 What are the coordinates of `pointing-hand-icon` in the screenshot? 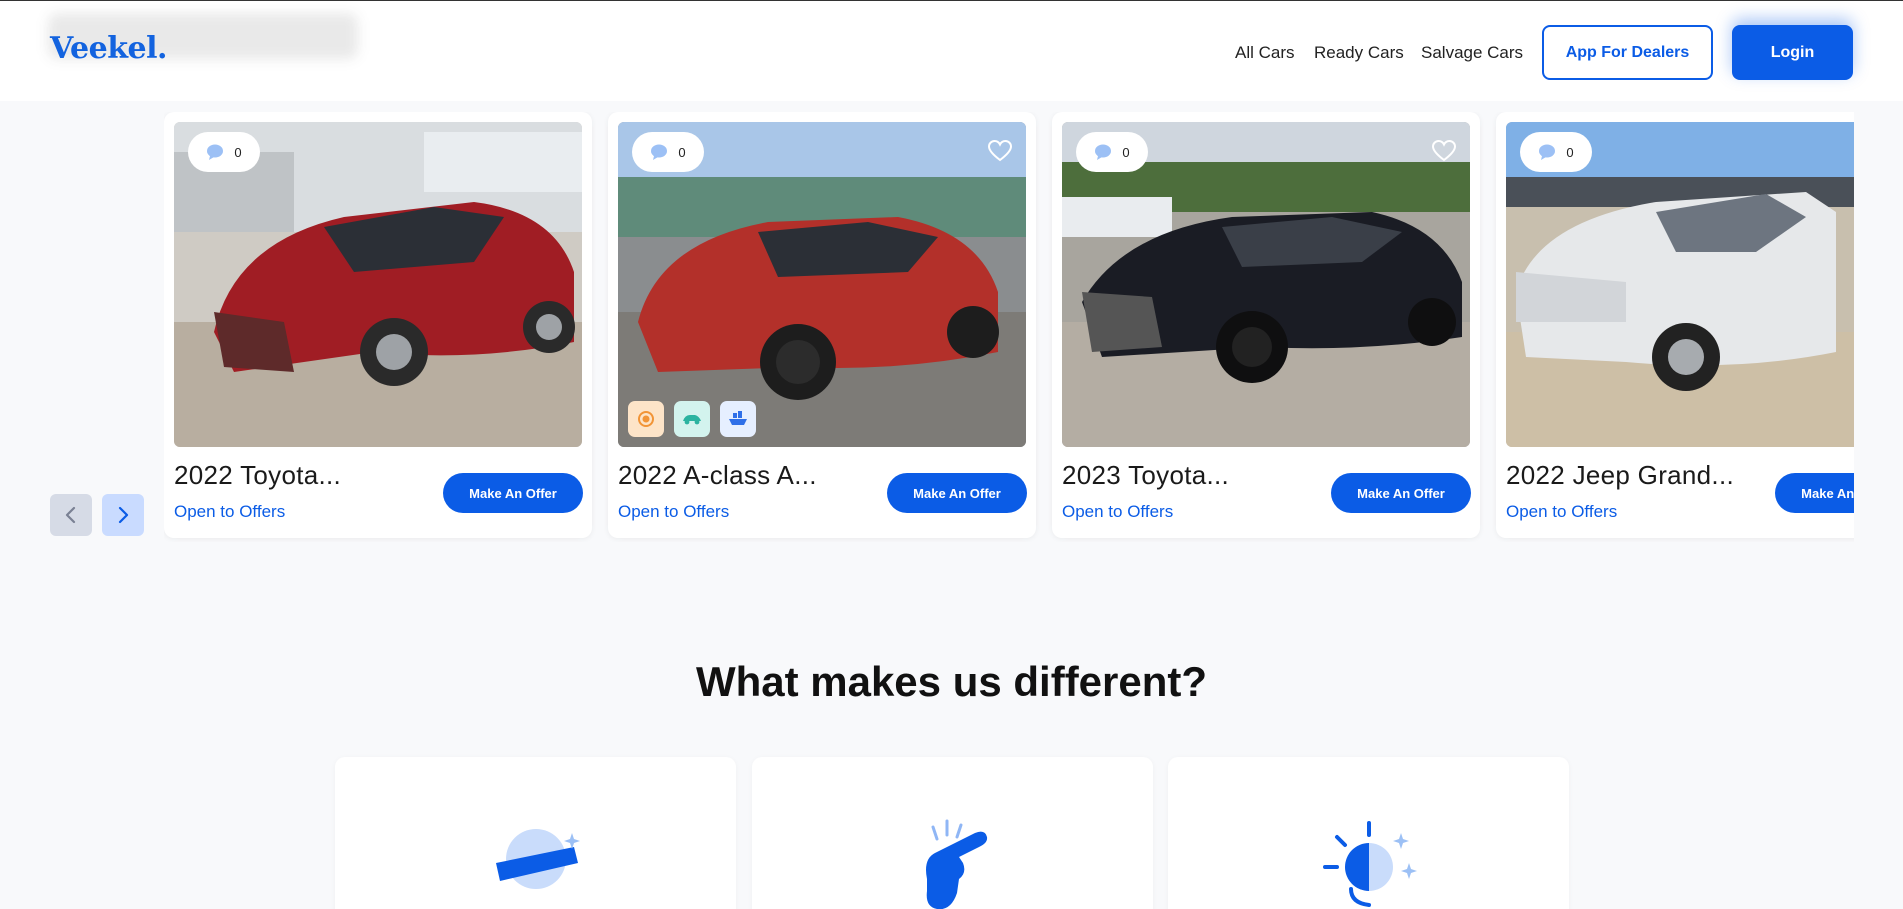 It's located at (956, 864).